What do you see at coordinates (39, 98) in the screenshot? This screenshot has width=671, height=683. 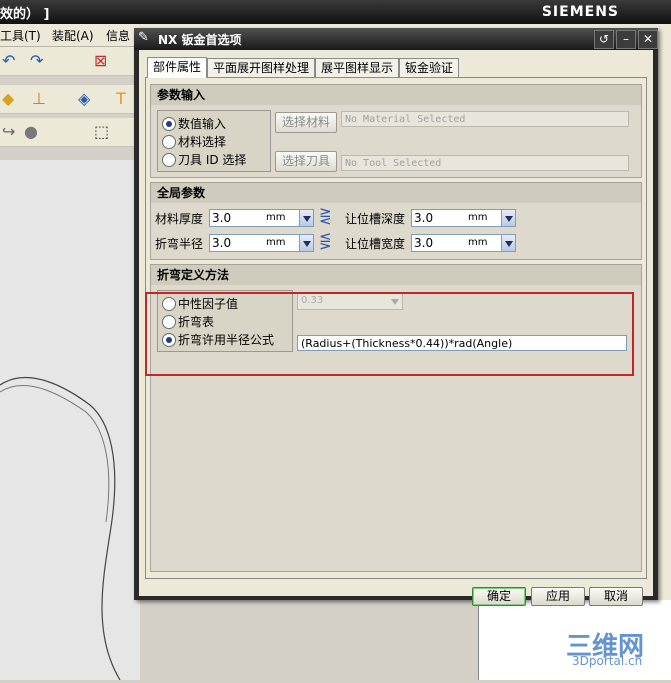 I see `extrude-icon: ⊥` at bounding box center [39, 98].